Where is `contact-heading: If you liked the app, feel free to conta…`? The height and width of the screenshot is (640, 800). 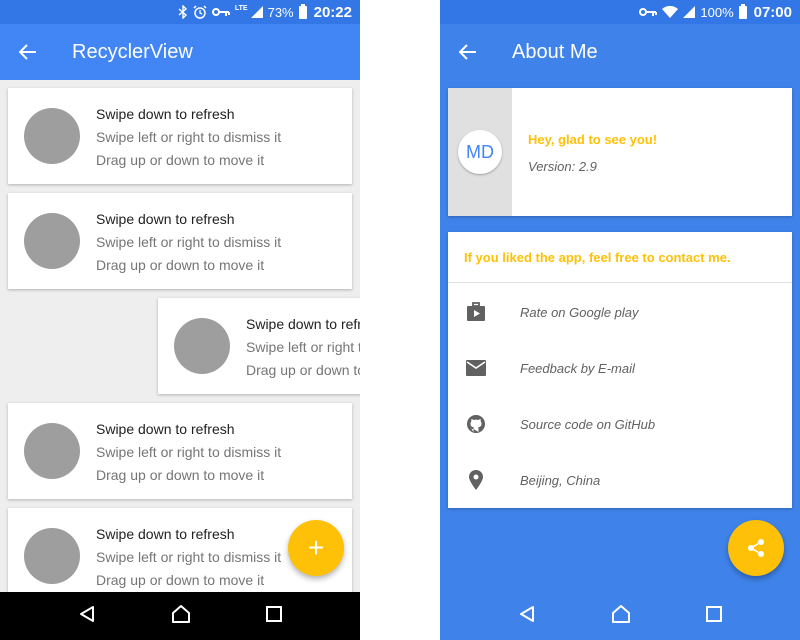
contact-heading: If you liked the app, feel free to conta… is located at coordinates (597, 257).